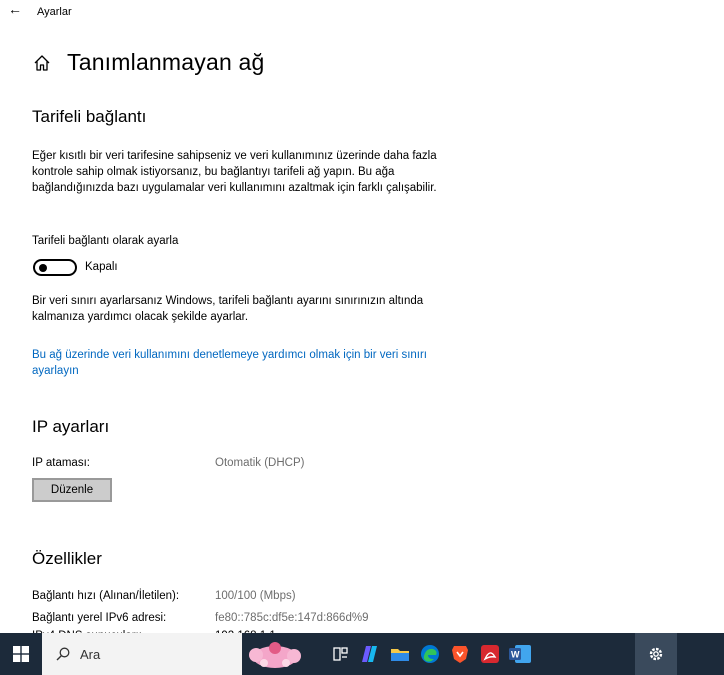 This screenshot has height=675, width=724. Describe the element at coordinates (255, 596) in the screenshot. I see `property-value: 100/100 (Mbps)` at that location.